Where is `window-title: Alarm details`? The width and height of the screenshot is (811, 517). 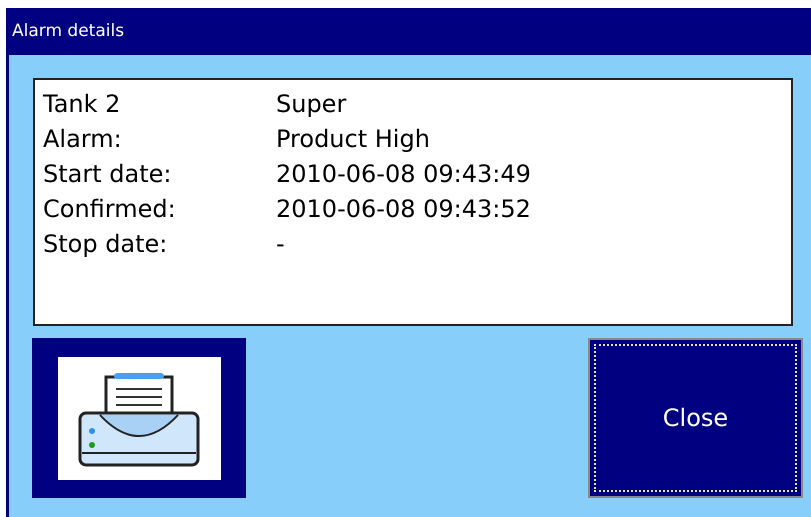
window-title: Alarm details is located at coordinates (68, 31).